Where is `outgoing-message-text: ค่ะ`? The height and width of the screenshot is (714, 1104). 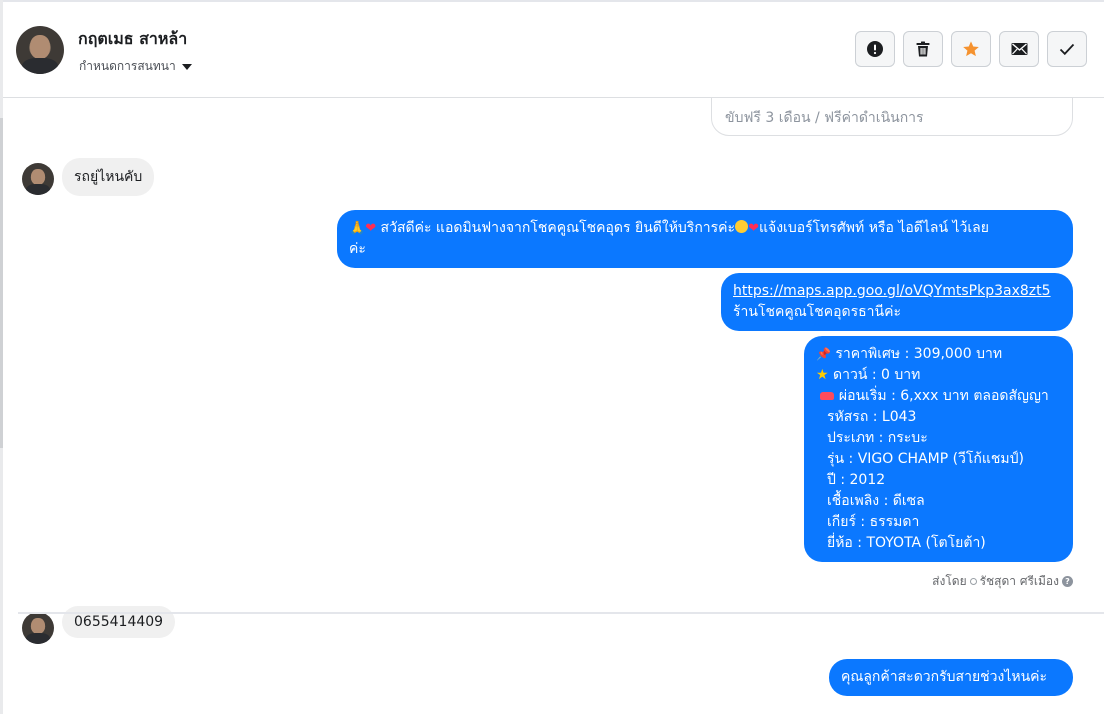 outgoing-message-text: ค่ะ is located at coordinates (357, 249).